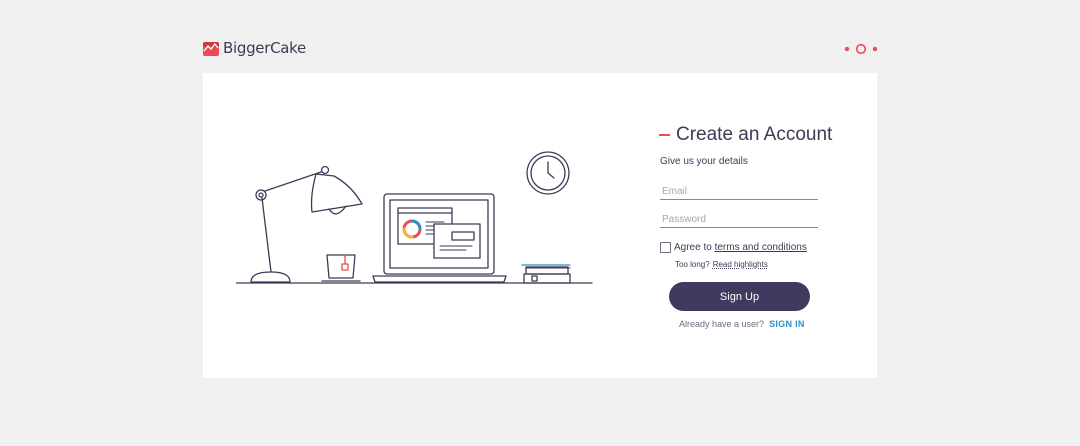 Image resolution: width=1080 pixels, height=446 pixels. I want to click on desk-illustration, so click(414, 217).